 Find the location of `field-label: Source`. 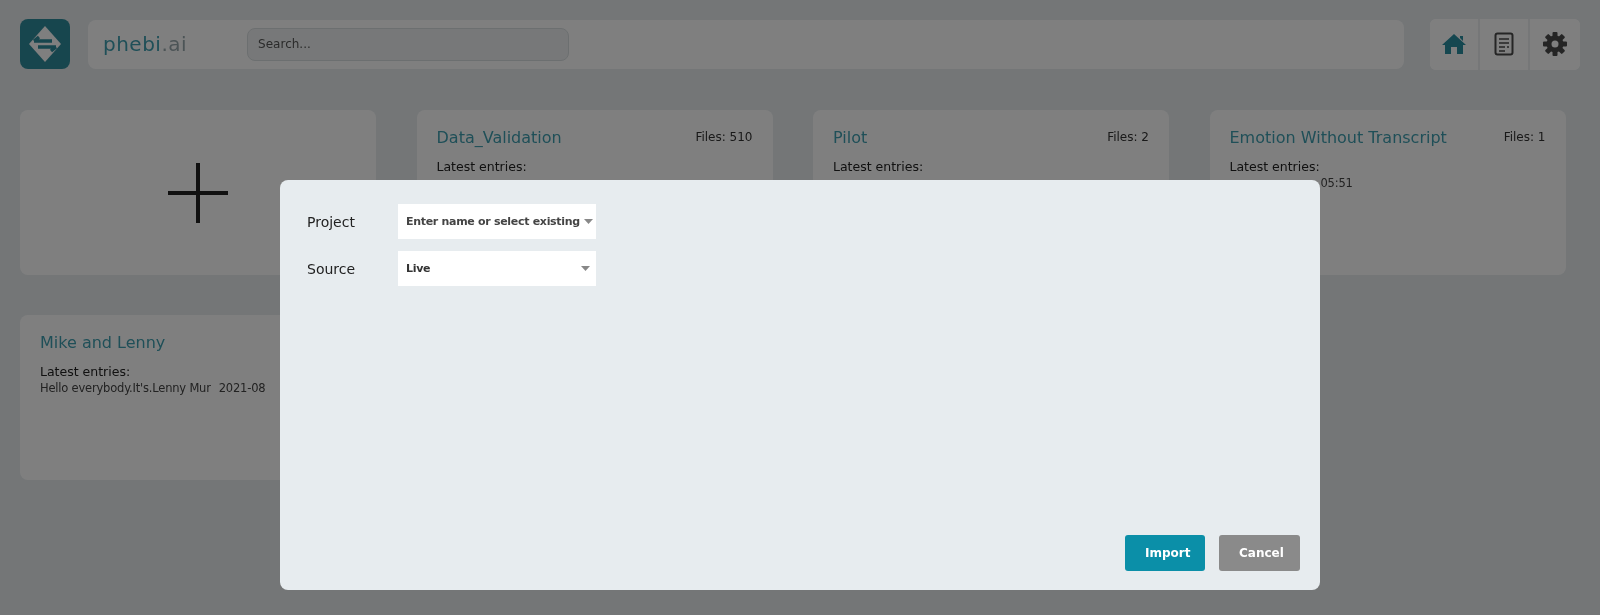

field-label: Source is located at coordinates (332, 268).